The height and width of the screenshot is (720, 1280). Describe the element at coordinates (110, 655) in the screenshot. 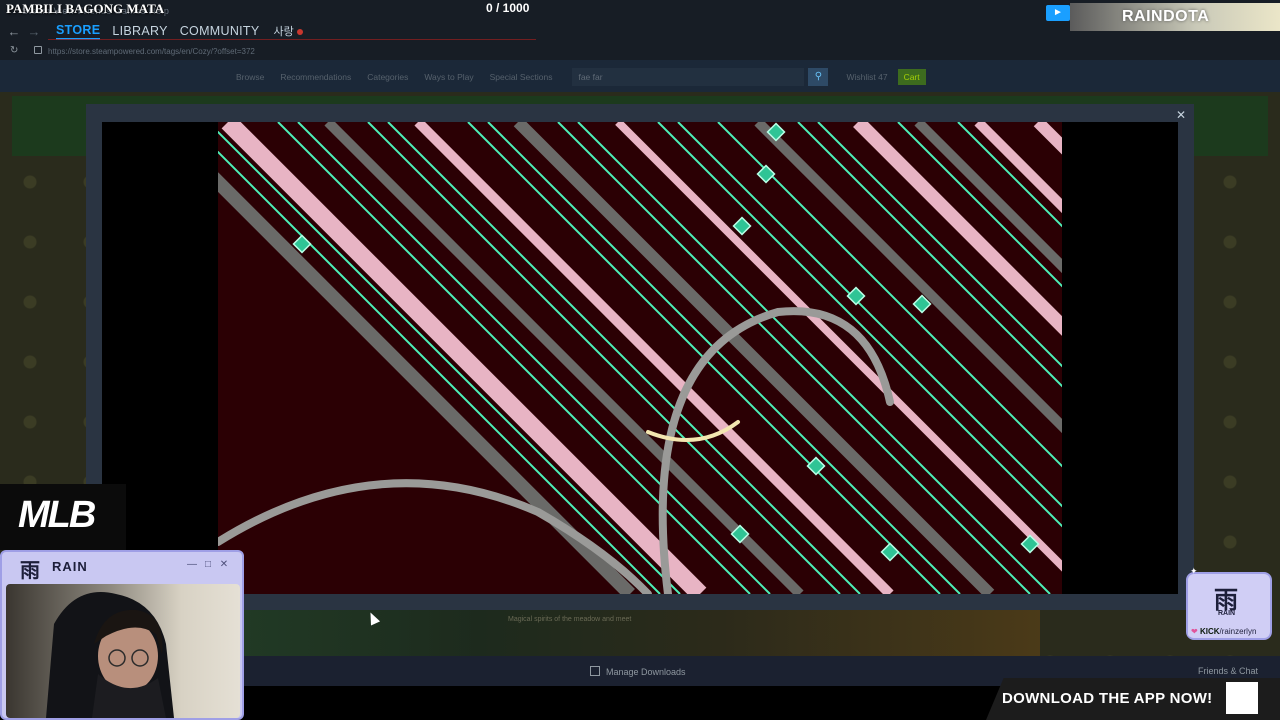

I see `streamer-silhouette` at that location.